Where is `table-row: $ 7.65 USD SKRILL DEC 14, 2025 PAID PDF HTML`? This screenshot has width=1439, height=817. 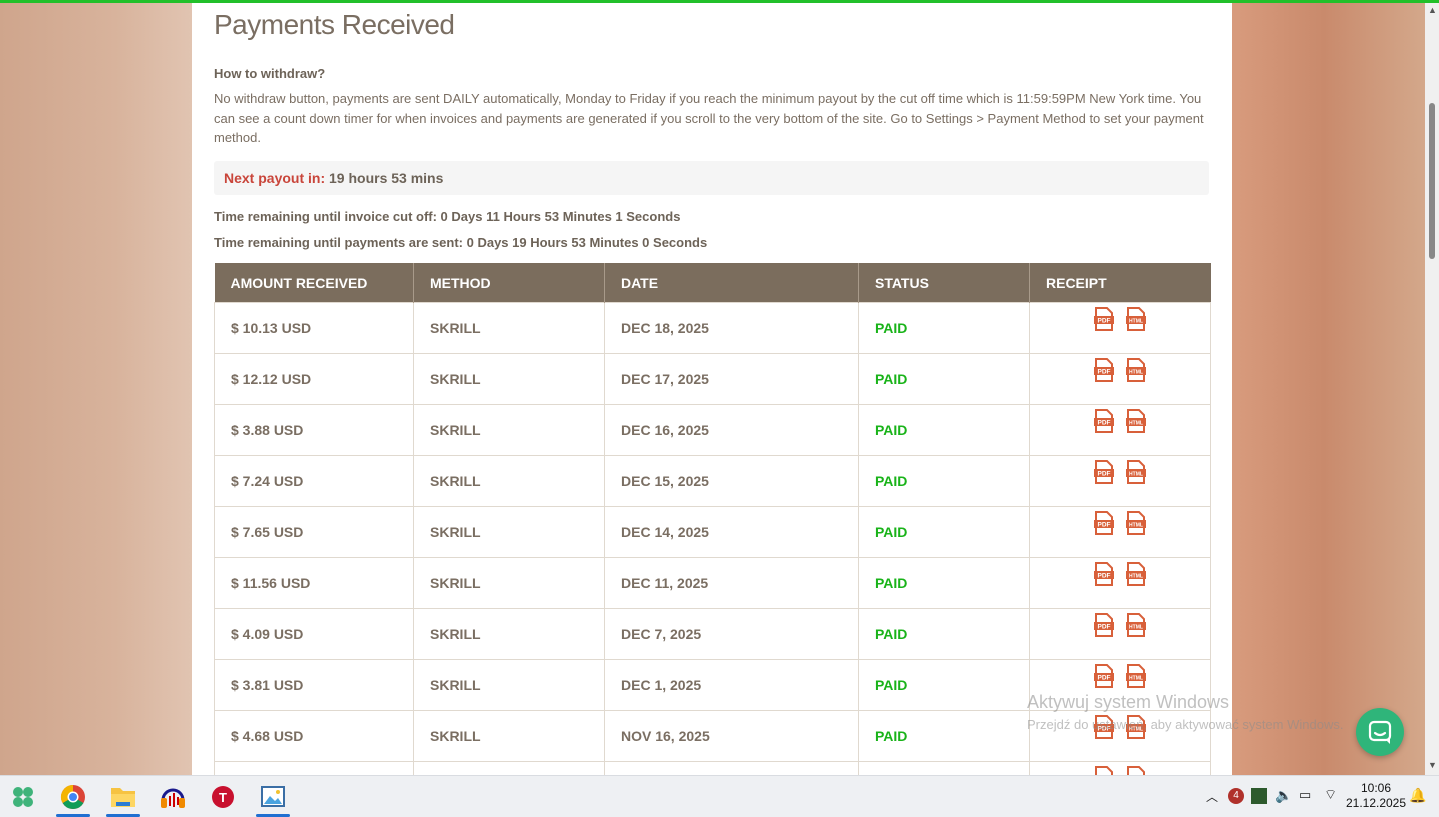 table-row: $ 7.65 USD SKRILL DEC 14, 2025 PAID PDF HTML is located at coordinates (712, 532).